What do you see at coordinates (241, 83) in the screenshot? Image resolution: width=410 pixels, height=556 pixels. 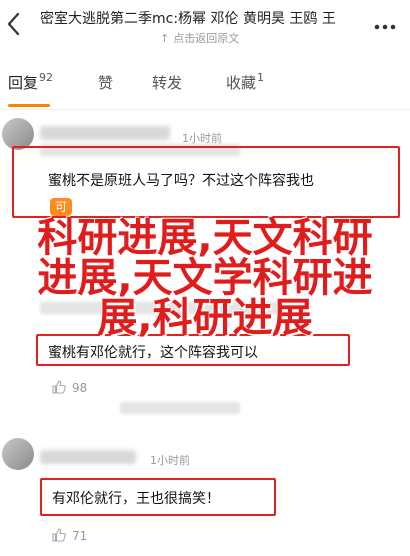 I see `tab-favorite-label: 收藏` at bounding box center [241, 83].